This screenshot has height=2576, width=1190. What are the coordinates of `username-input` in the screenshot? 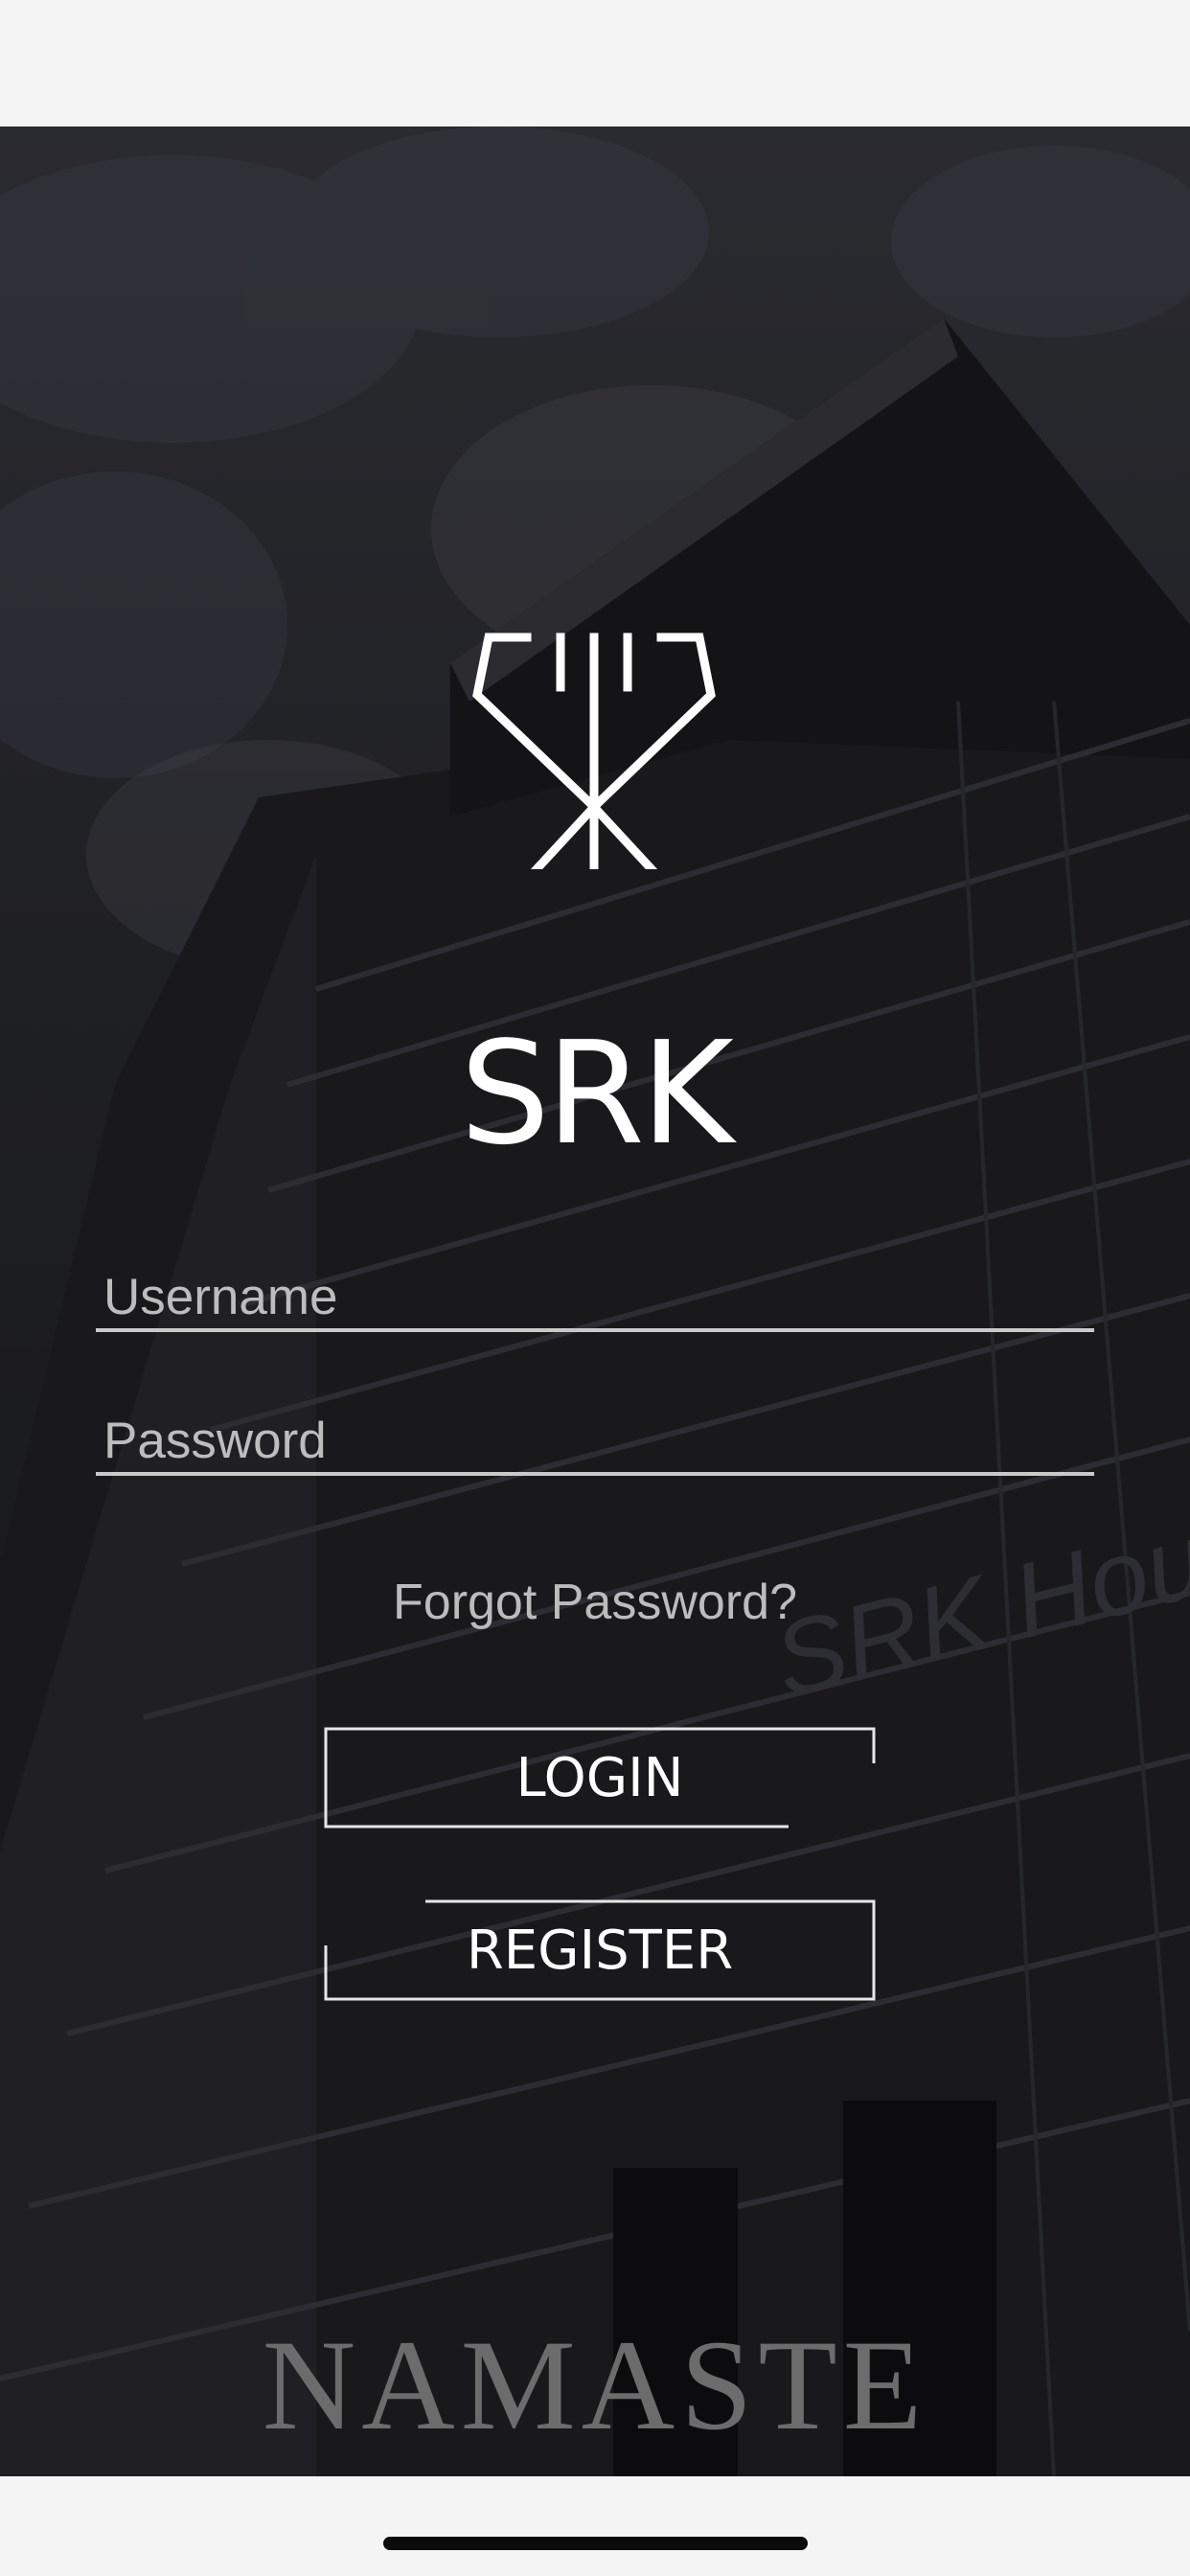 It's located at (592, 1296).